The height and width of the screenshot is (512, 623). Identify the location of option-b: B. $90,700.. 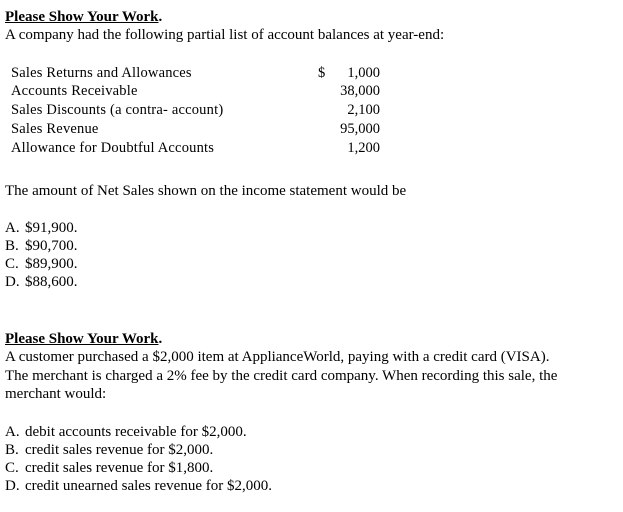
(41, 246).